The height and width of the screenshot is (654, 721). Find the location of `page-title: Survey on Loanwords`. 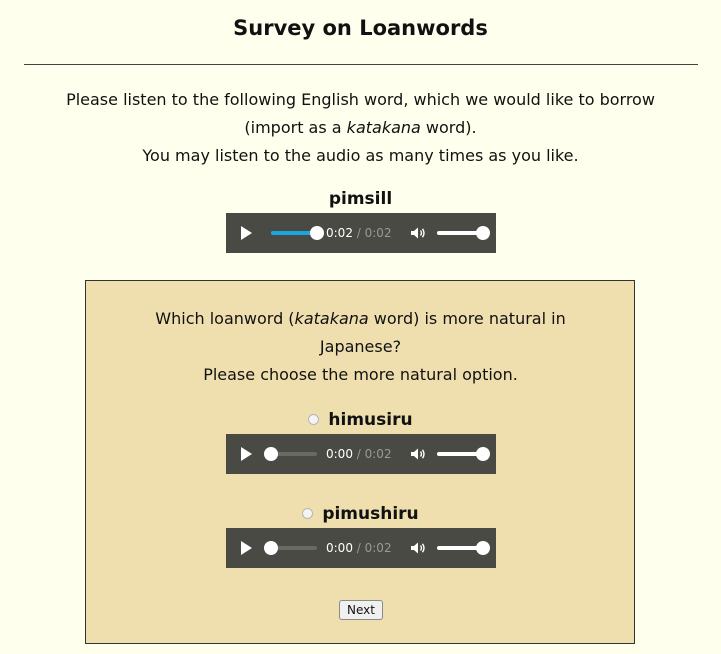

page-title: Survey on Loanwords is located at coordinates (360, 28).